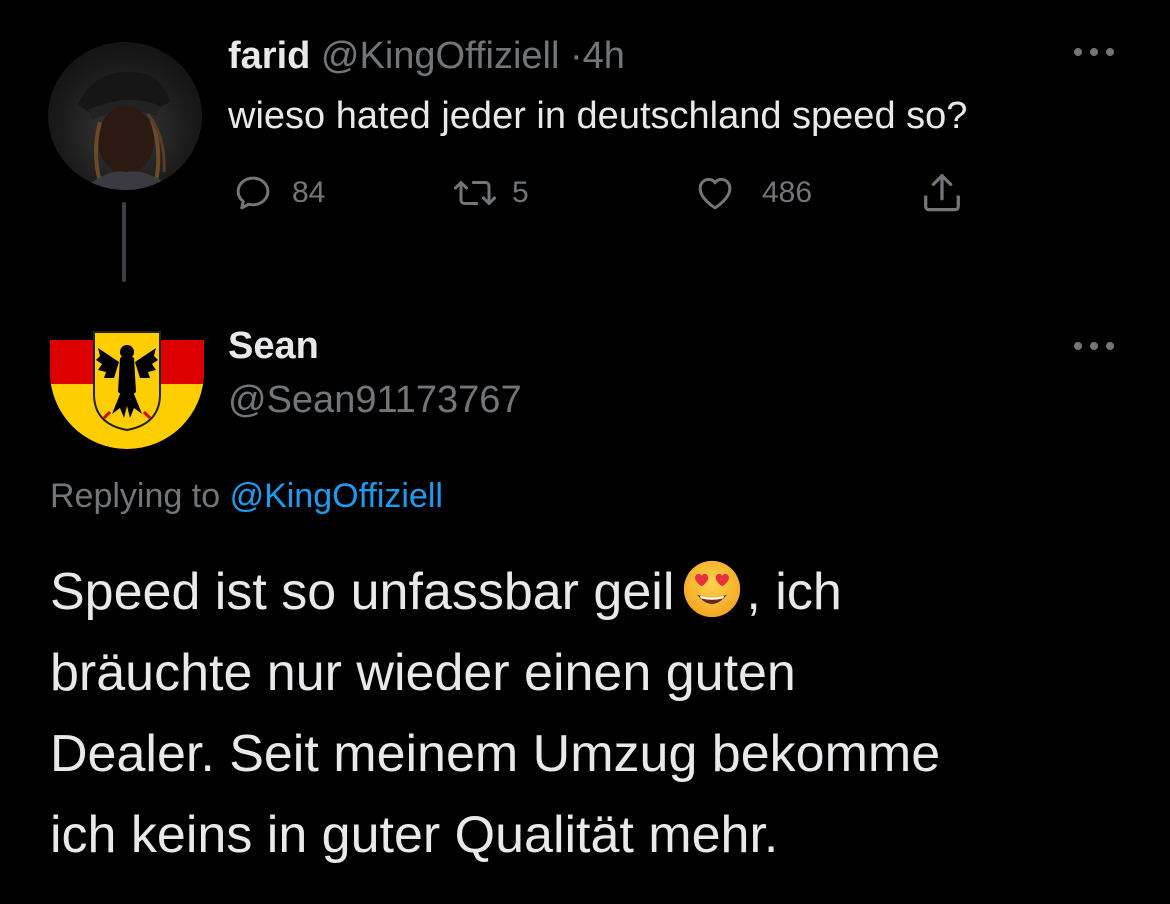 This screenshot has width=1170, height=904. Describe the element at coordinates (278, 193) in the screenshot. I see `reply-button: 84` at that location.